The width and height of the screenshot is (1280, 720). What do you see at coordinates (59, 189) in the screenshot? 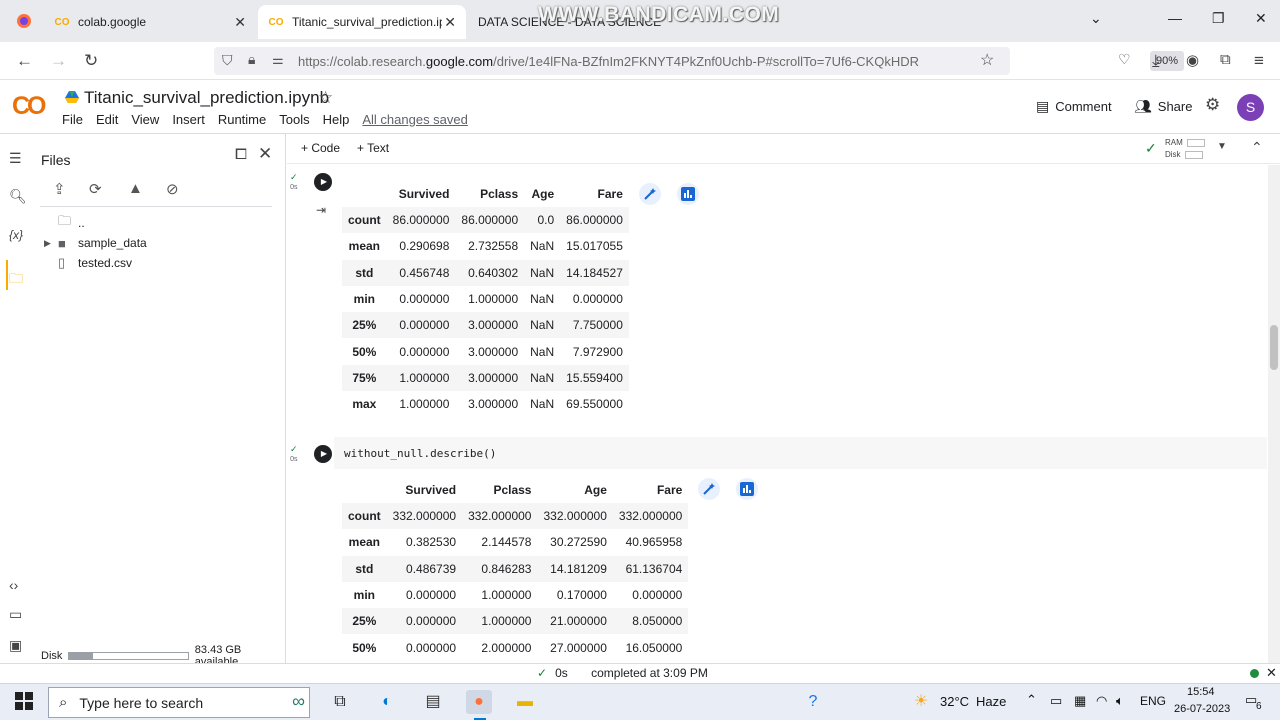
I see `upload-file-icon: ⇪` at bounding box center [59, 189].